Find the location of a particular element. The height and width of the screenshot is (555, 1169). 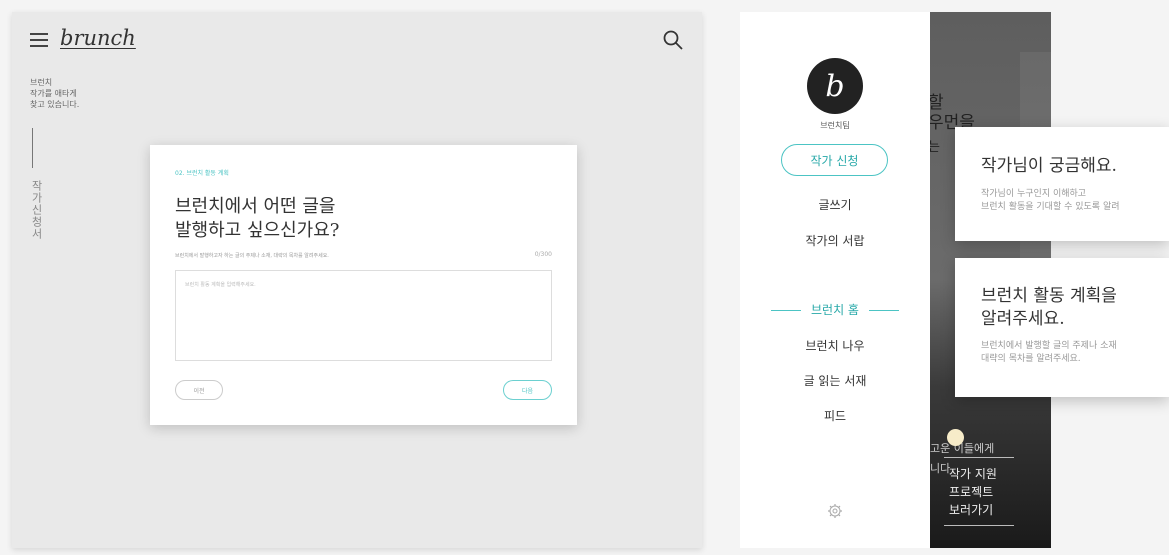

question-title: 브런치에서 어떤 글을 발행하고 싶으신가요? is located at coordinates (257, 218).